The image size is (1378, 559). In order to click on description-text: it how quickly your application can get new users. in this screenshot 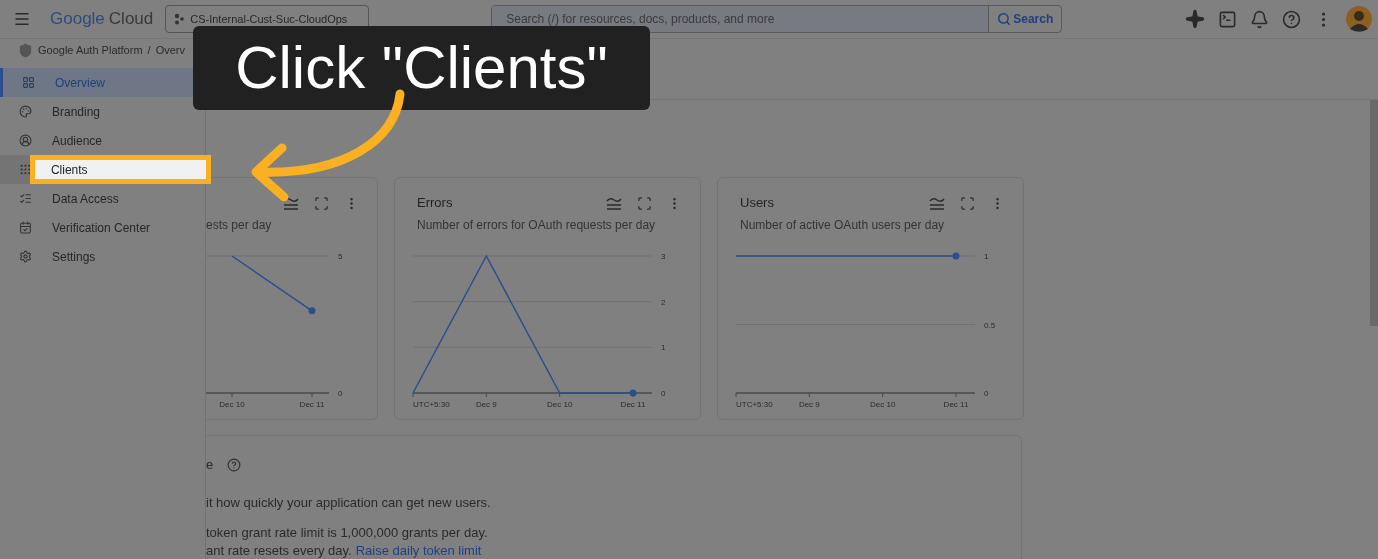, I will do `click(348, 503)`.